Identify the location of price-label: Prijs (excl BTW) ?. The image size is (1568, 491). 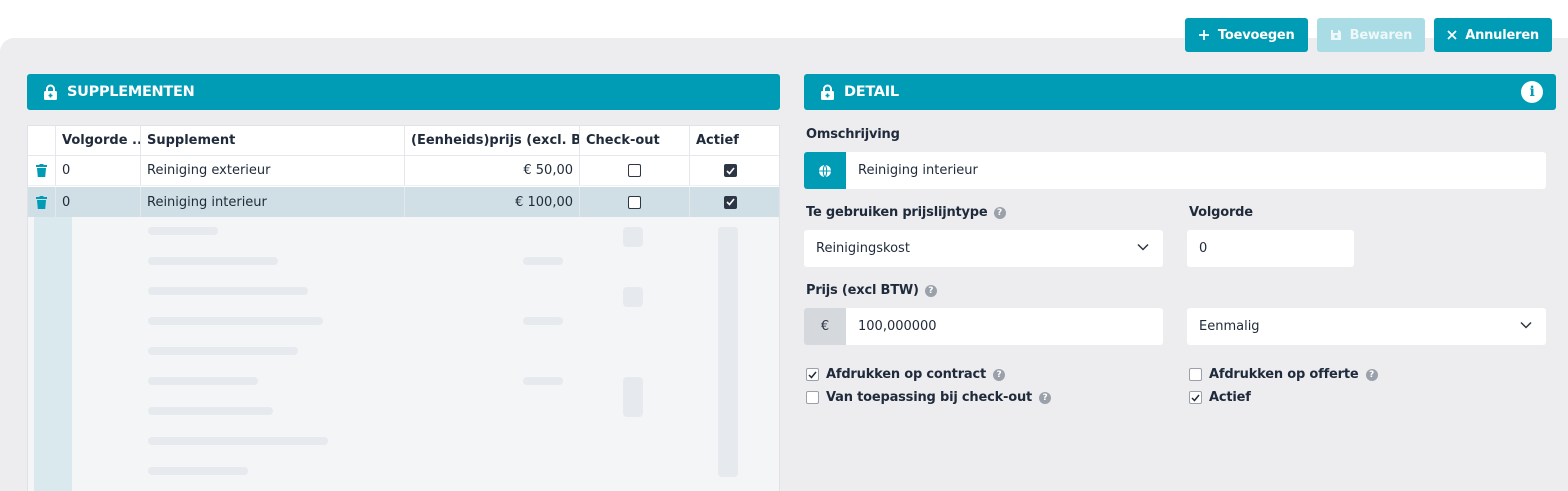
(871, 290).